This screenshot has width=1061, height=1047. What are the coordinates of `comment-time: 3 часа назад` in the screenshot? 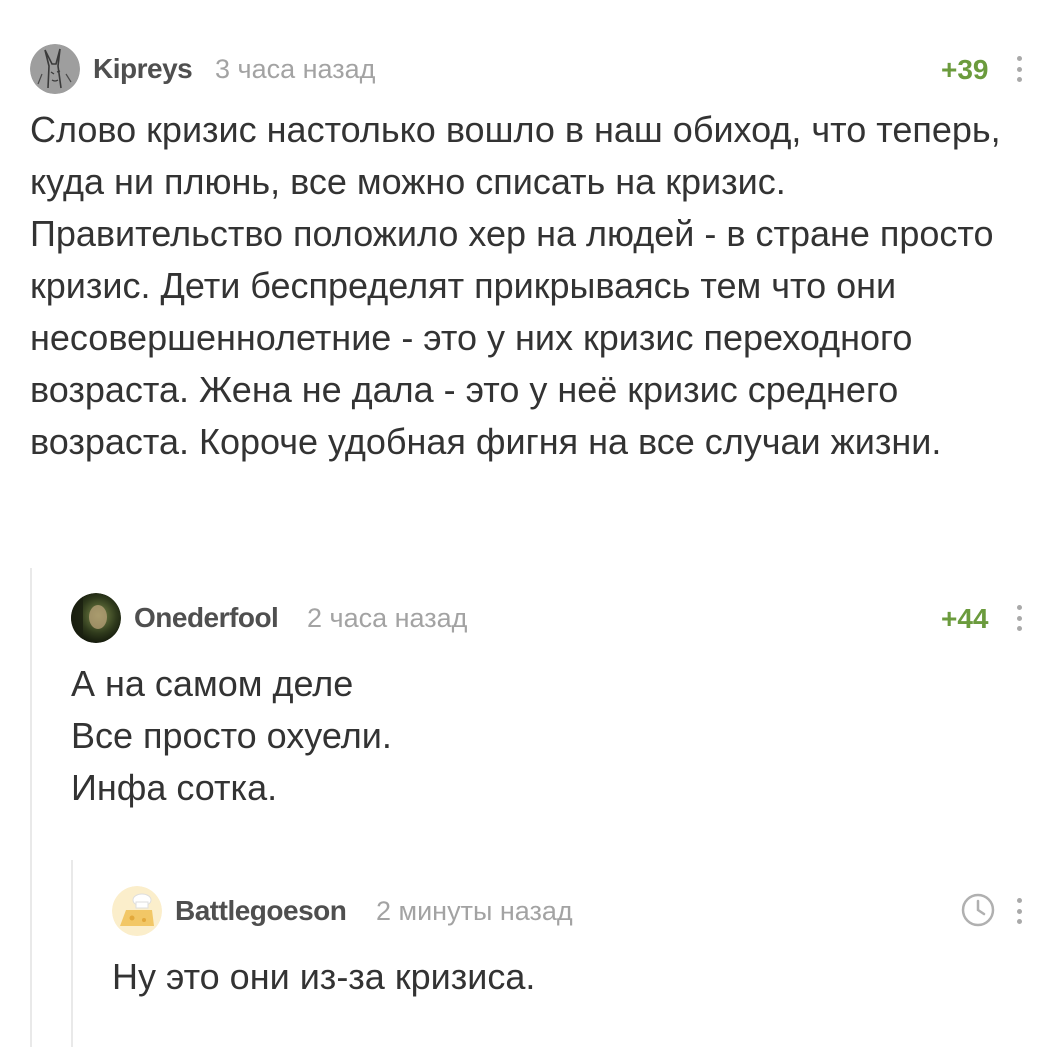 It's located at (295, 69).